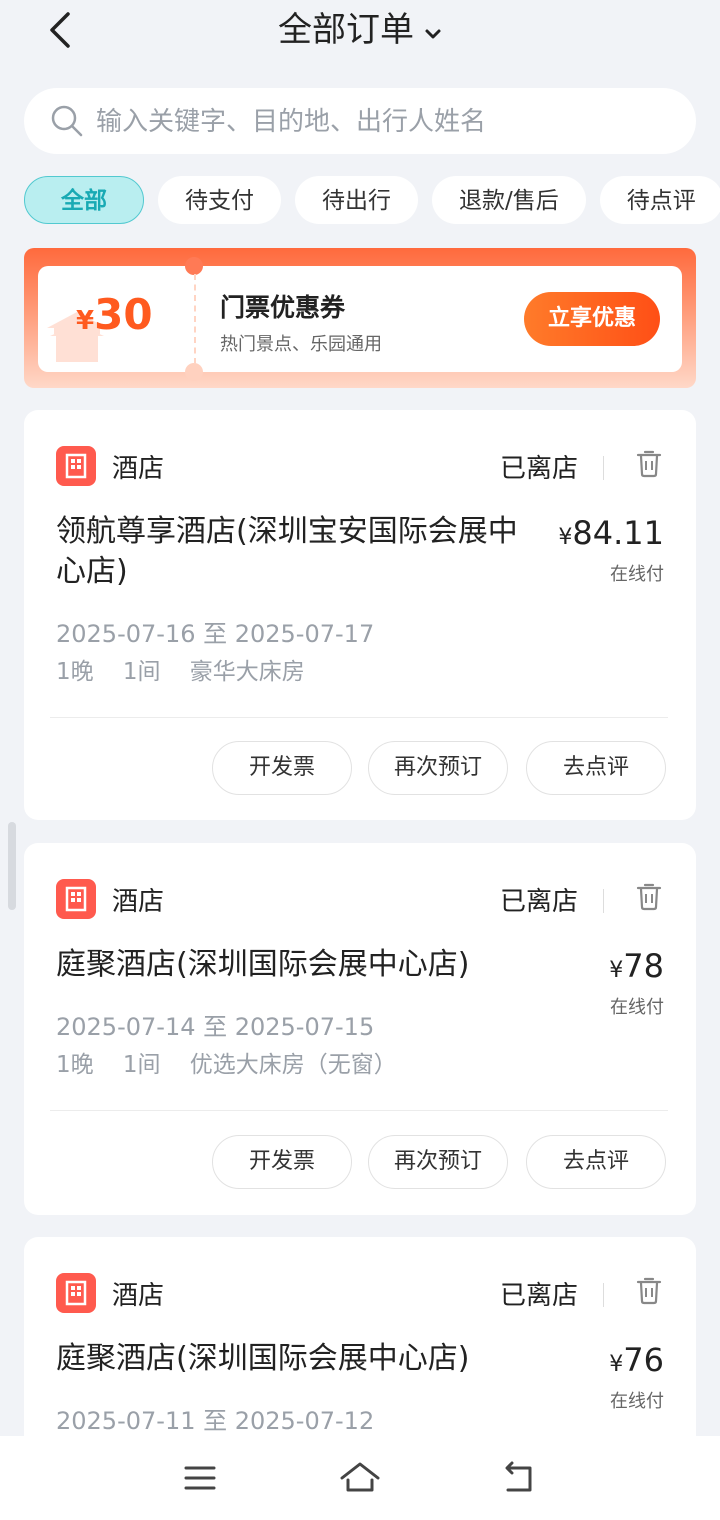  I want to click on order-filter-tabs: 全部 待支付 待出行 退款/售后 待点评, so click(372, 201).